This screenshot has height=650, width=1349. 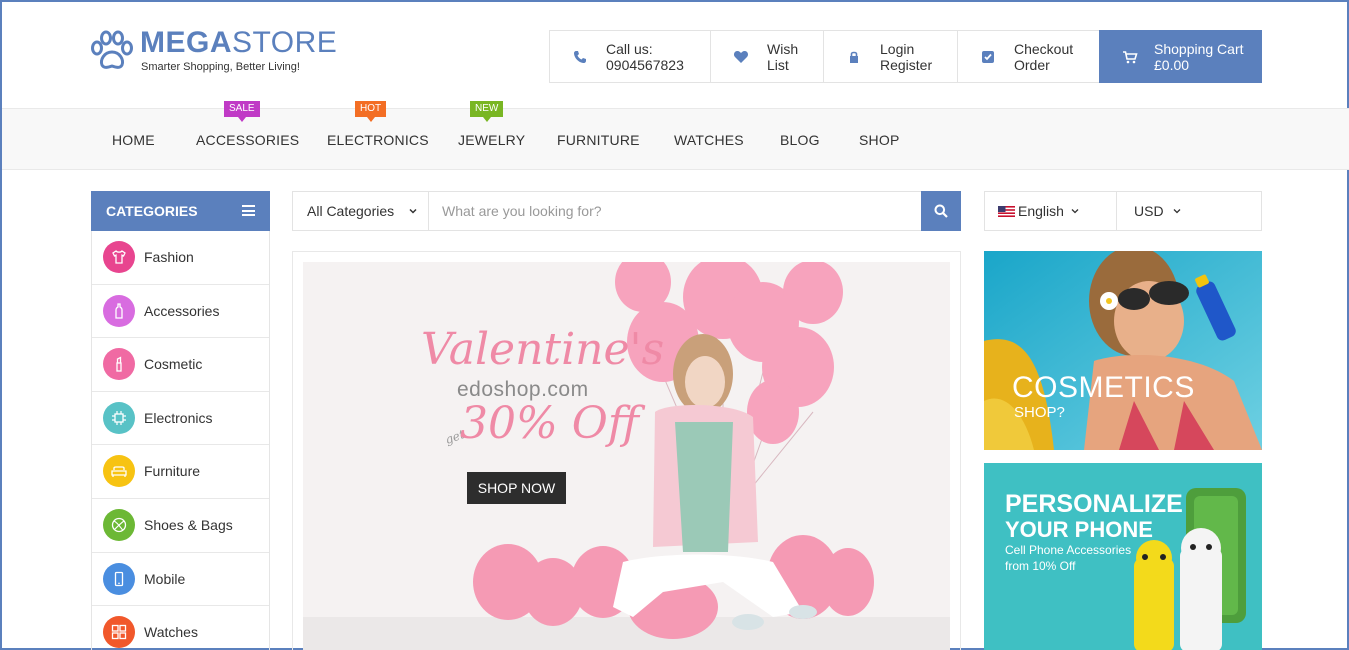 I want to click on nav-electronics: ELECTRONICS, so click(x=378, y=140).